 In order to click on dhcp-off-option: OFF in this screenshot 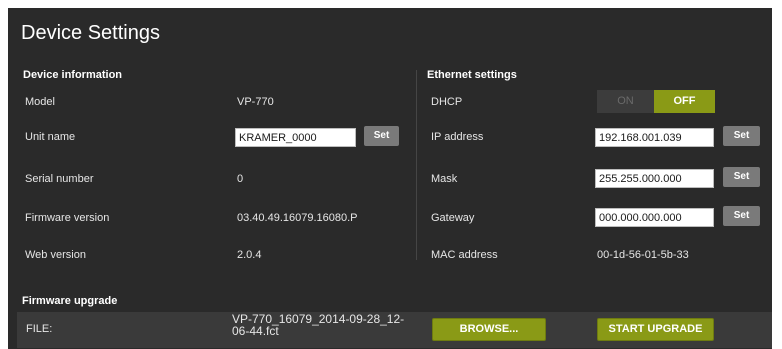, I will do `click(684, 101)`.